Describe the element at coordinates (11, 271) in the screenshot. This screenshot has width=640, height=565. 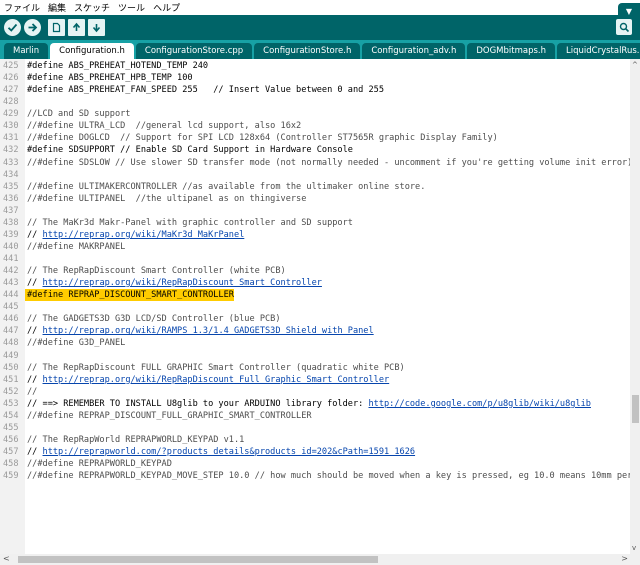
I see `line-number: 442` at that location.